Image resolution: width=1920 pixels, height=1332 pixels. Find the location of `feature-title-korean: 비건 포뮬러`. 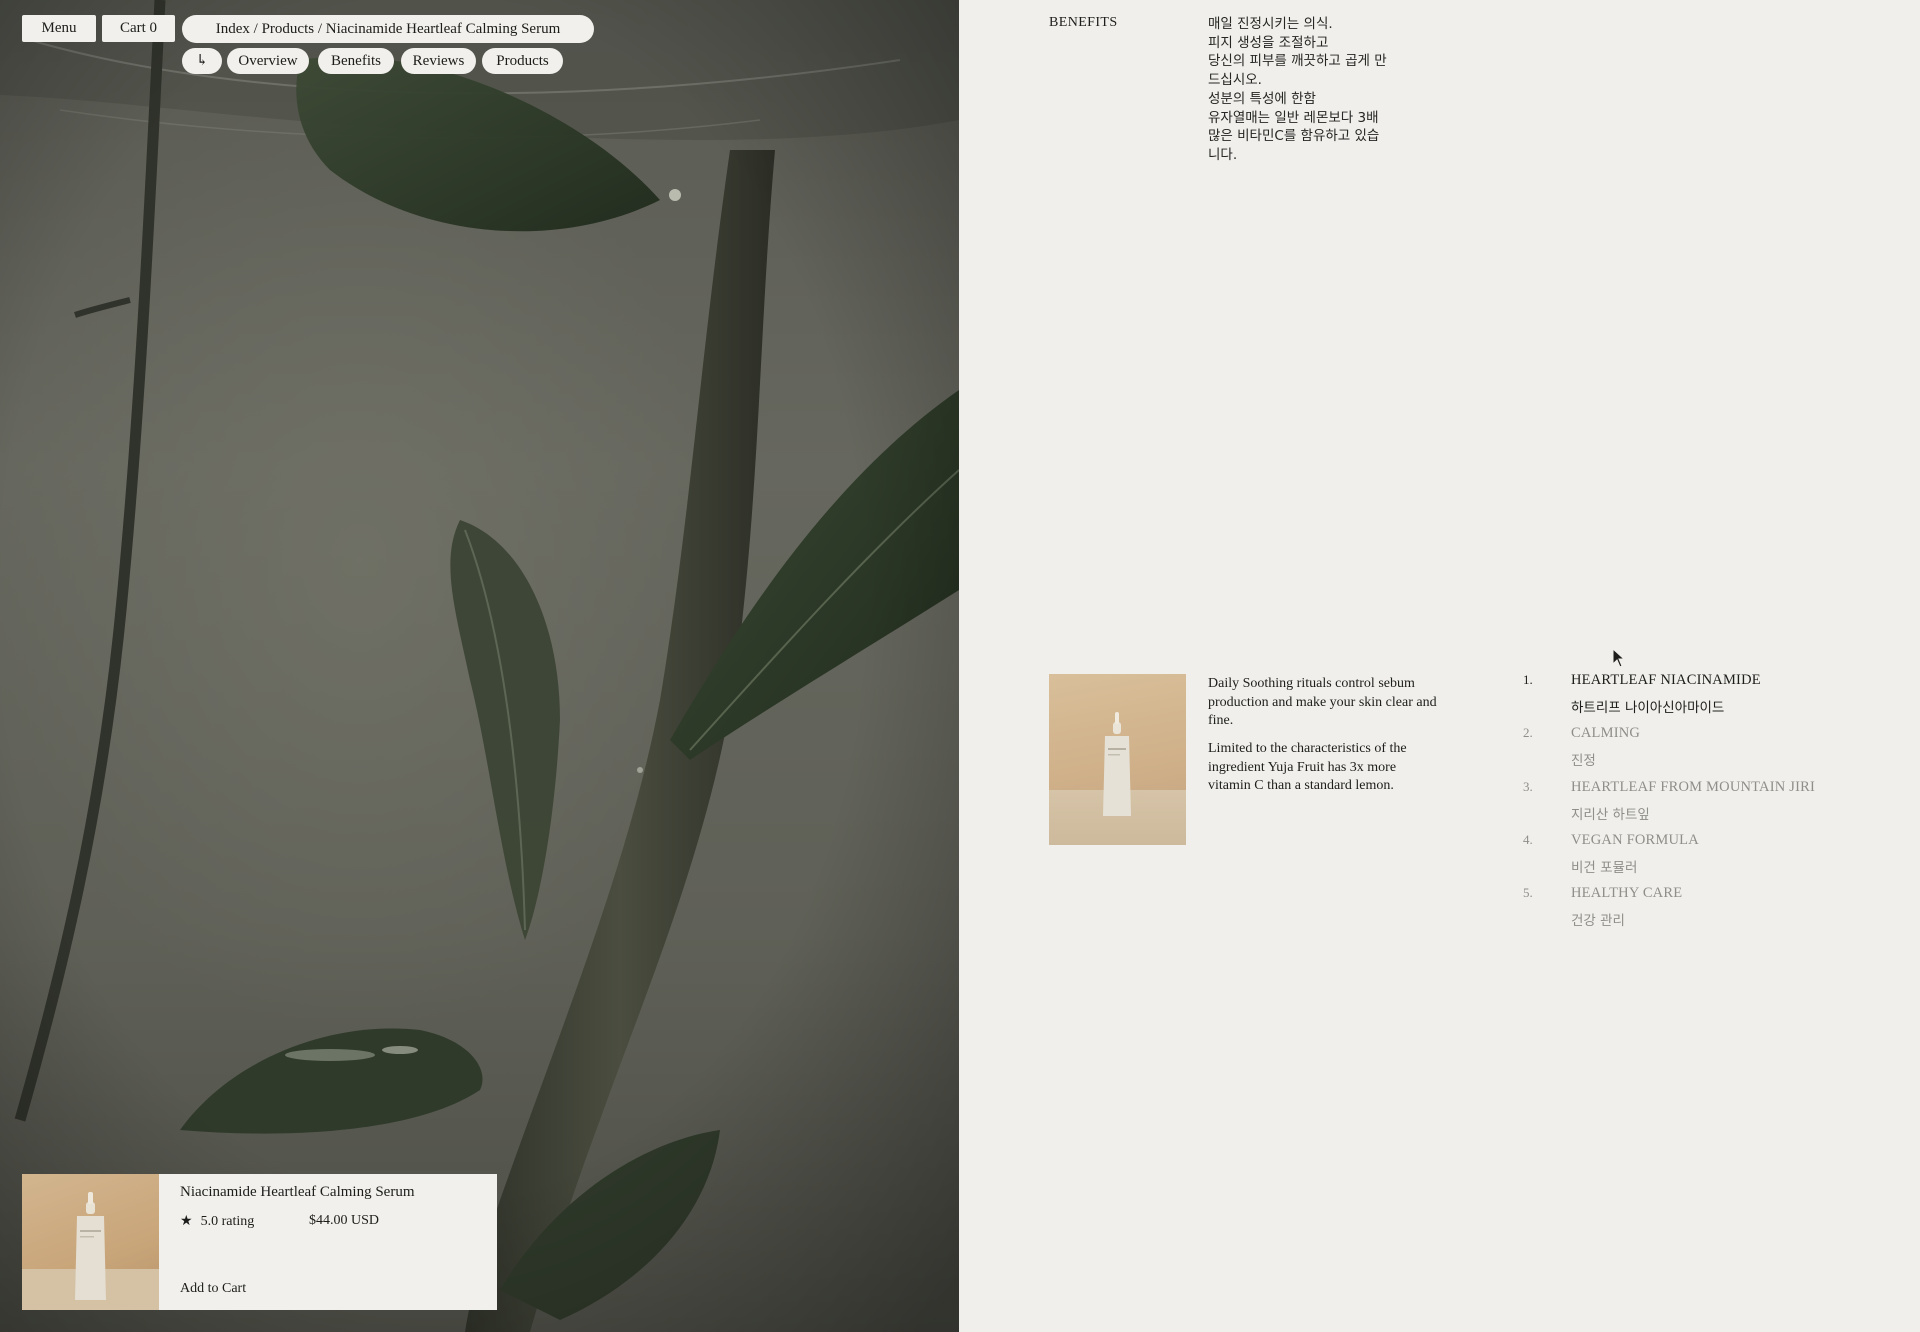

feature-title-korean: 비건 포뮬러 is located at coordinates (1604, 867).